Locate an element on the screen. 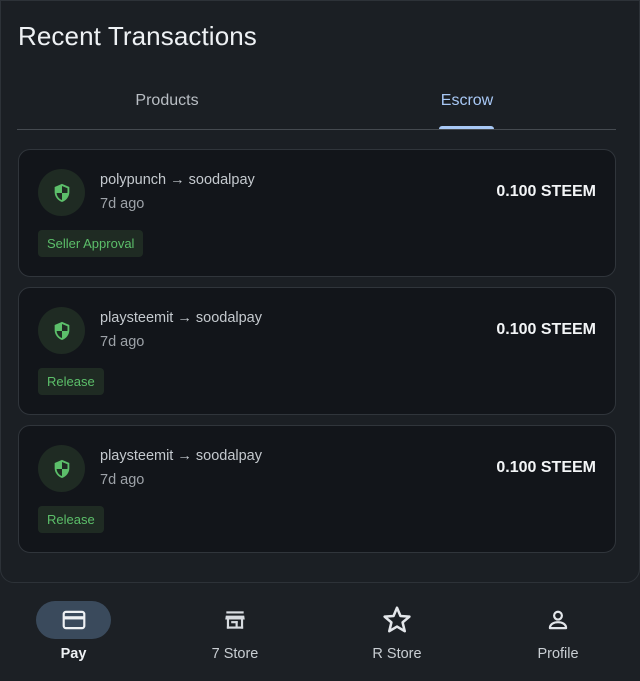 This screenshot has width=640, height=681. nav-label-pay: Pay is located at coordinates (73, 654).